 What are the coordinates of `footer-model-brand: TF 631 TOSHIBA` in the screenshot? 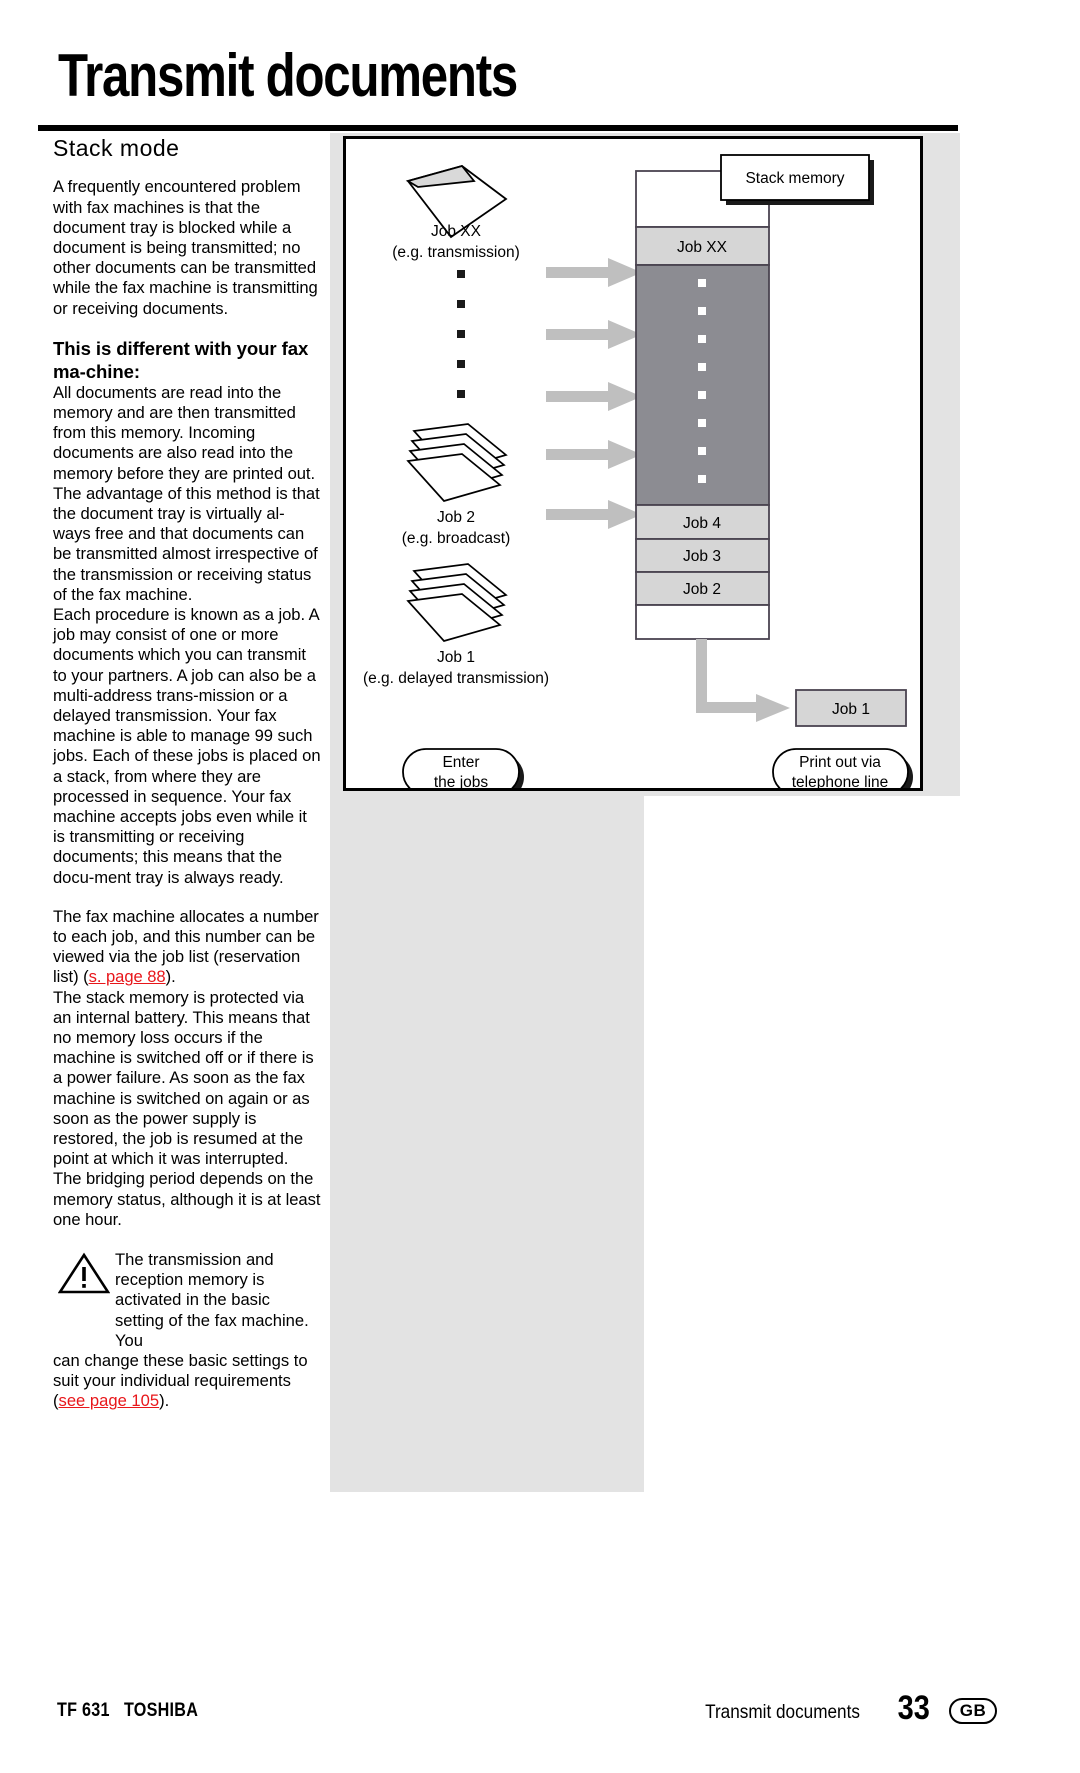 It's located at (127, 1711).